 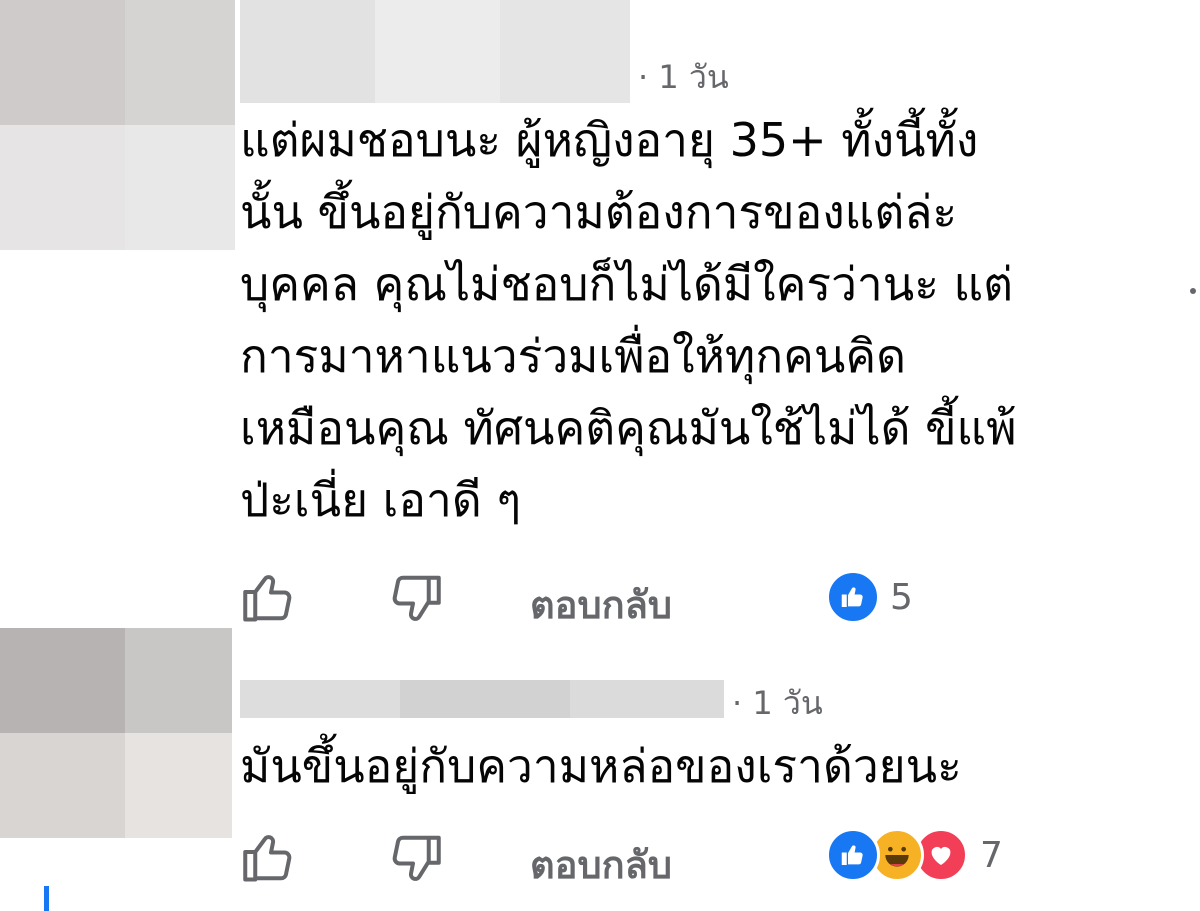 What do you see at coordinates (991, 855) in the screenshot?
I see `reaction-count: 7` at bounding box center [991, 855].